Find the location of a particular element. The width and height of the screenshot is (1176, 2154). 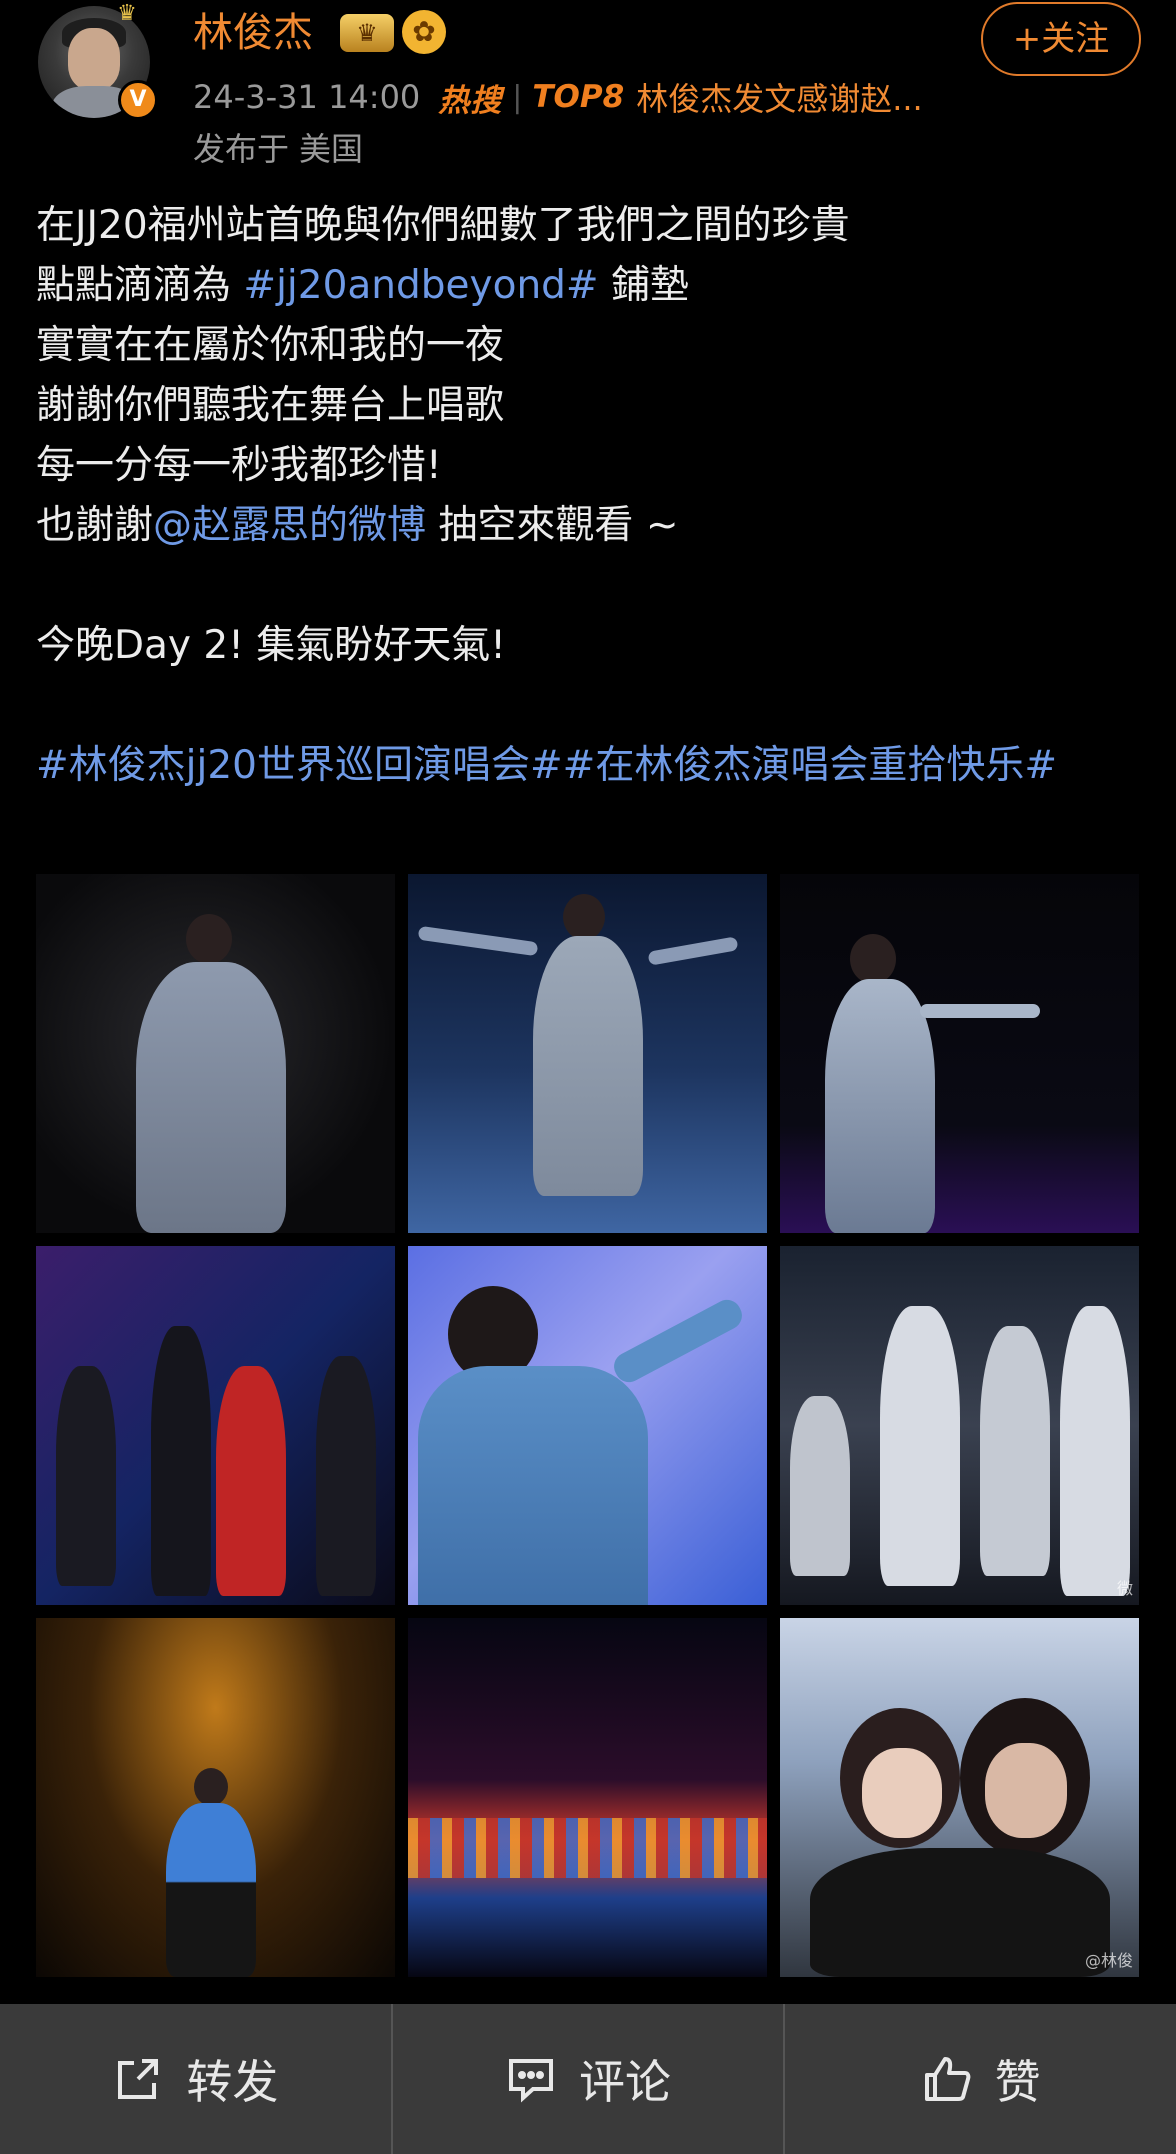

like-button: 赞 is located at coordinates (979, 2079).